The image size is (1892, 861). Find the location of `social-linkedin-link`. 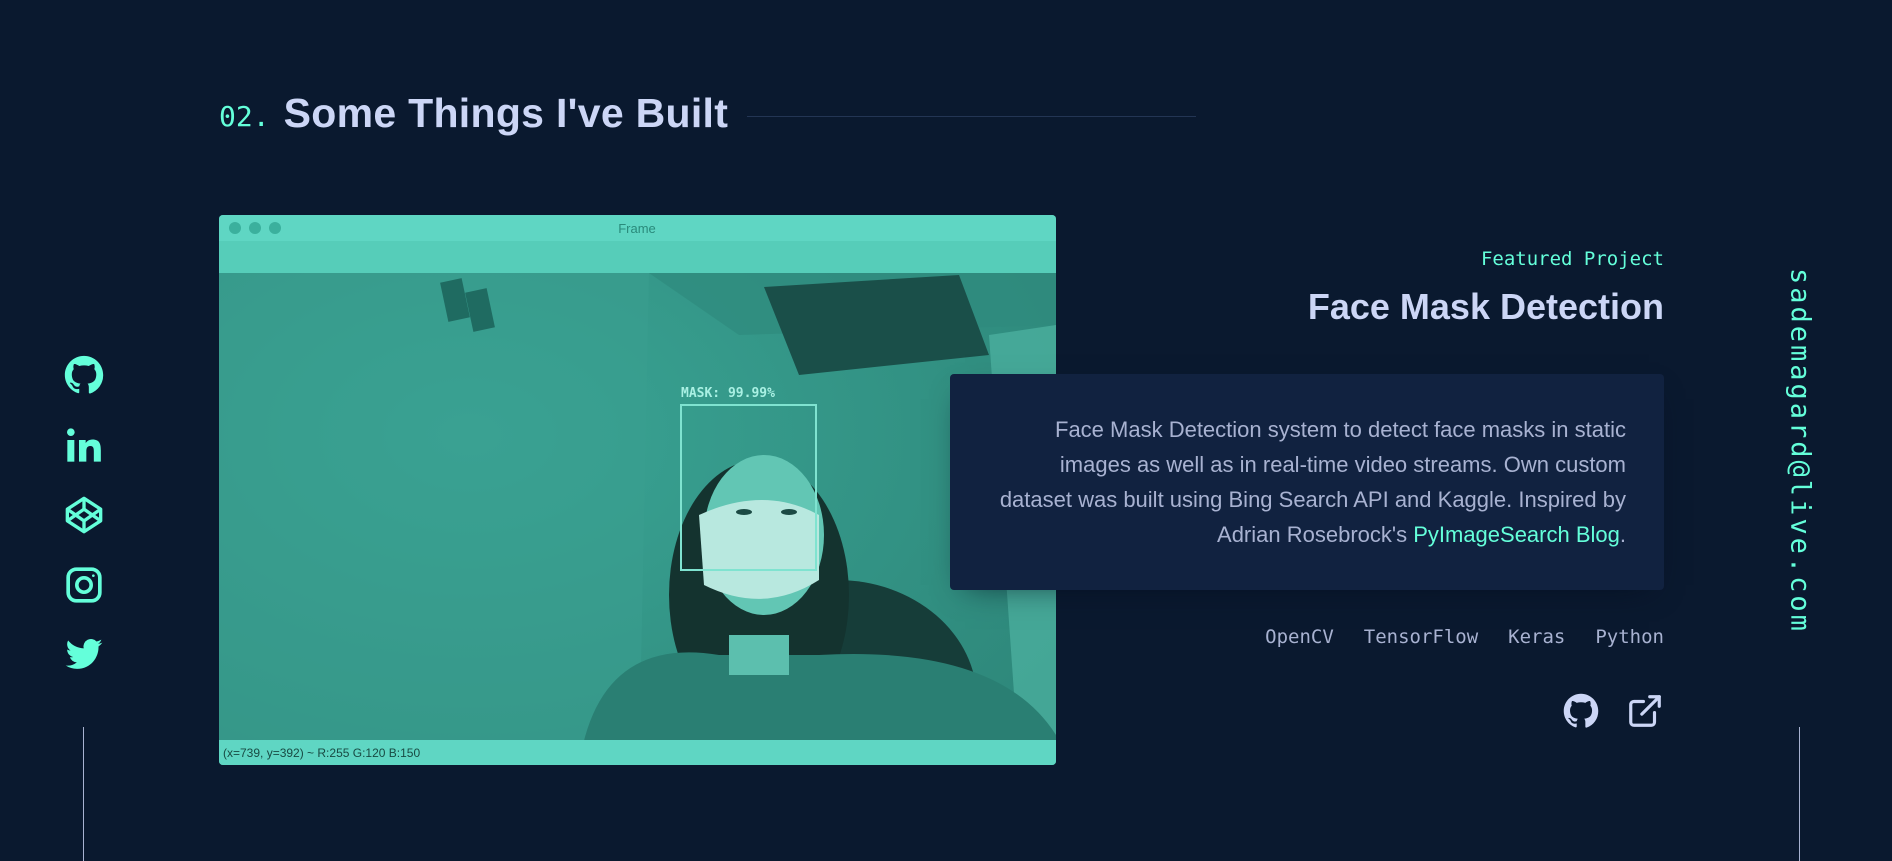

social-linkedin-link is located at coordinates (84, 445).